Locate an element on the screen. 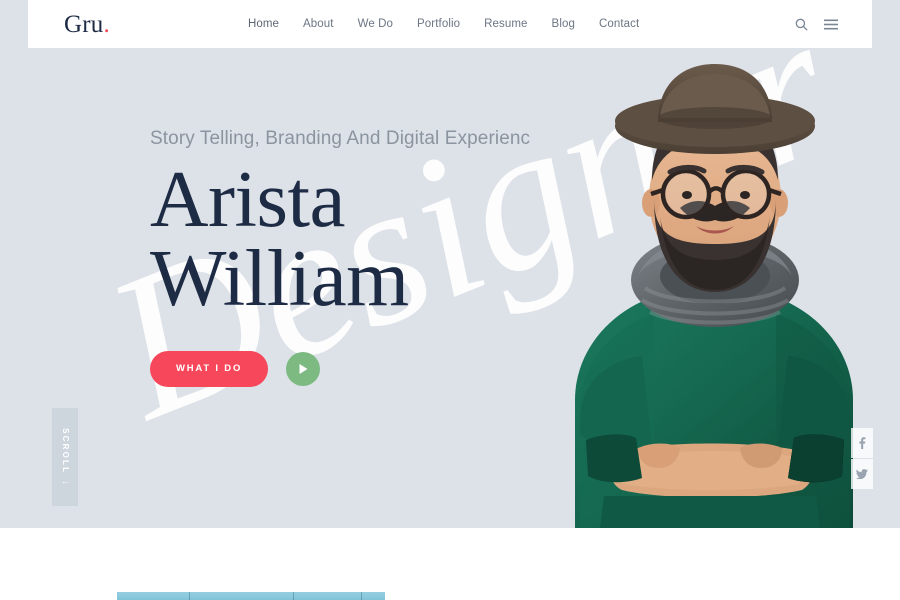 The height and width of the screenshot is (600, 900). play-video-button is located at coordinates (303, 368).